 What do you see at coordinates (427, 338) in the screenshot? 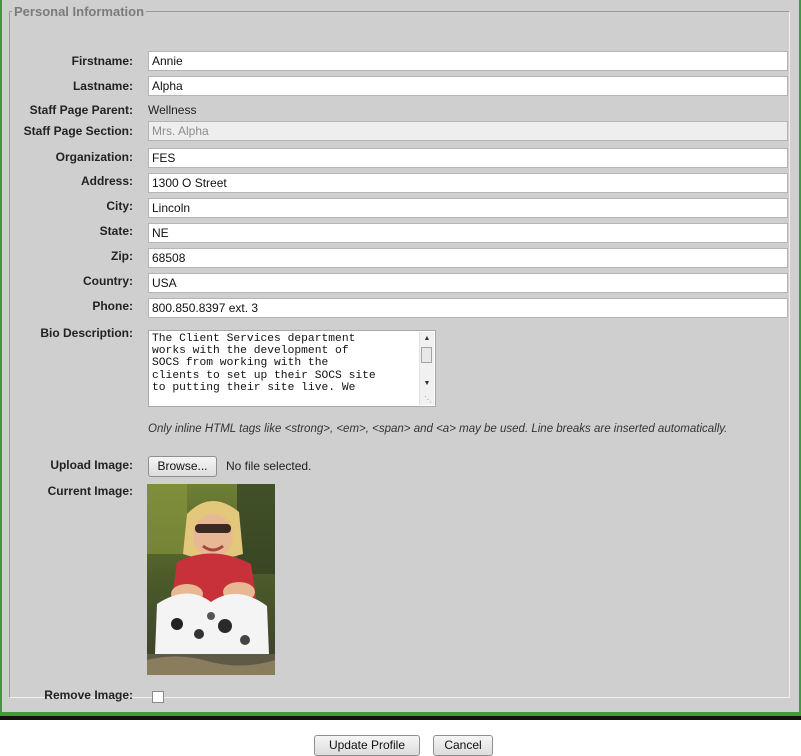
I see `scroll-up-arrow-icon: ▲` at bounding box center [427, 338].